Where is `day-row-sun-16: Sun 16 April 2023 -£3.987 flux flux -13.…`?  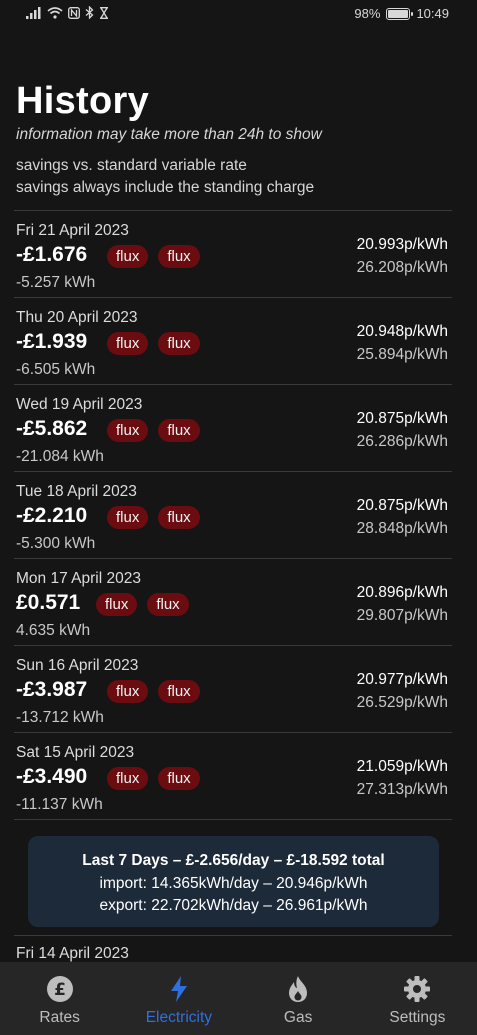 day-row-sun-16: Sun 16 April 2023 -£3.987 flux flux -13.… is located at coordinates (238, 689).